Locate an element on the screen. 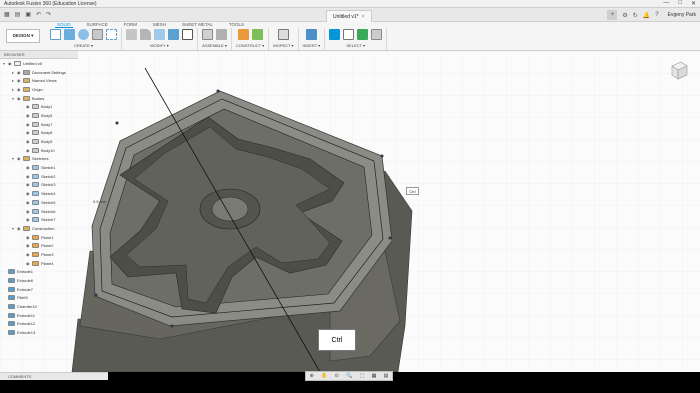  axis-icon is located at coordinates (257, 34).